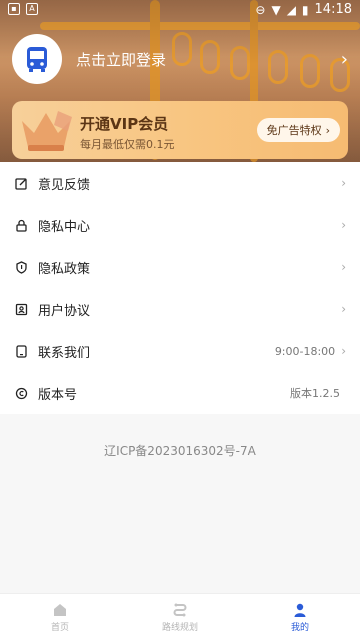  Describe the element at coordinates (58, 395) in the screenshot. I see `menu-item-label: 版本号` at that location.